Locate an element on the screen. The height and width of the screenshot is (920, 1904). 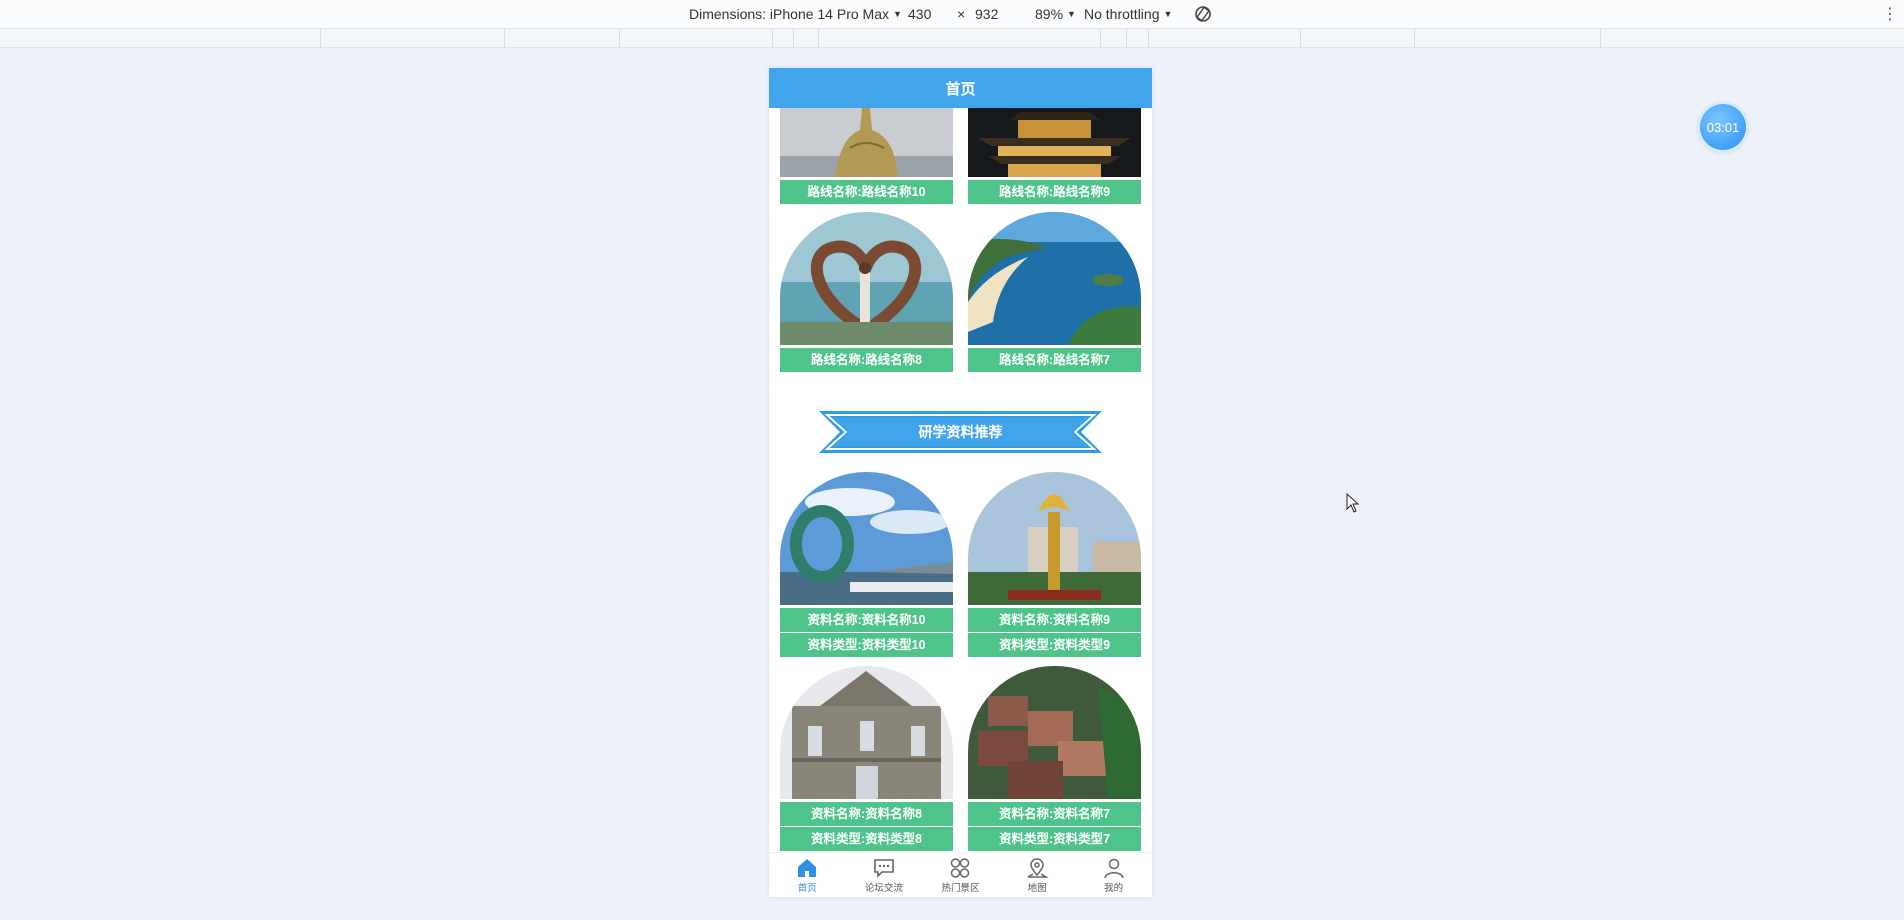
material-type-label: 资料类型:资料类型9 is located at coordinates (1054, 645).